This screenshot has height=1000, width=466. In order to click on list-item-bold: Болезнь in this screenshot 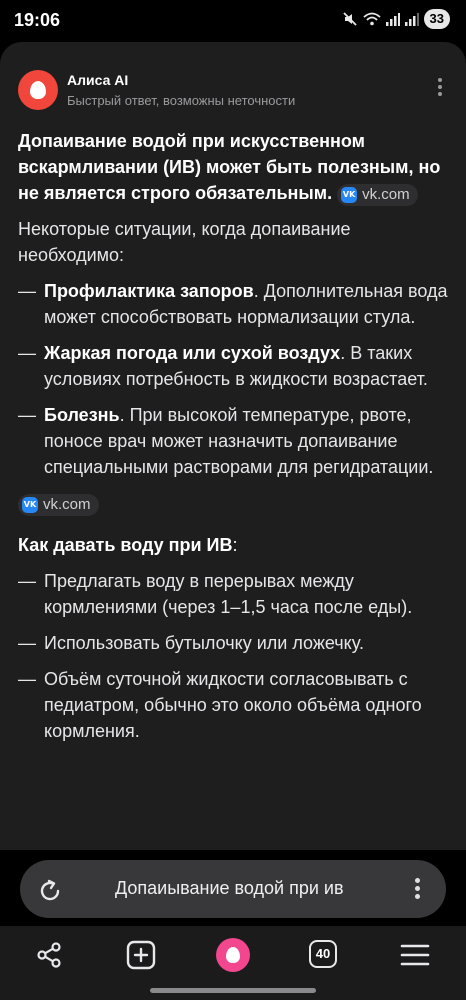, I will do `click(82, 415)`.